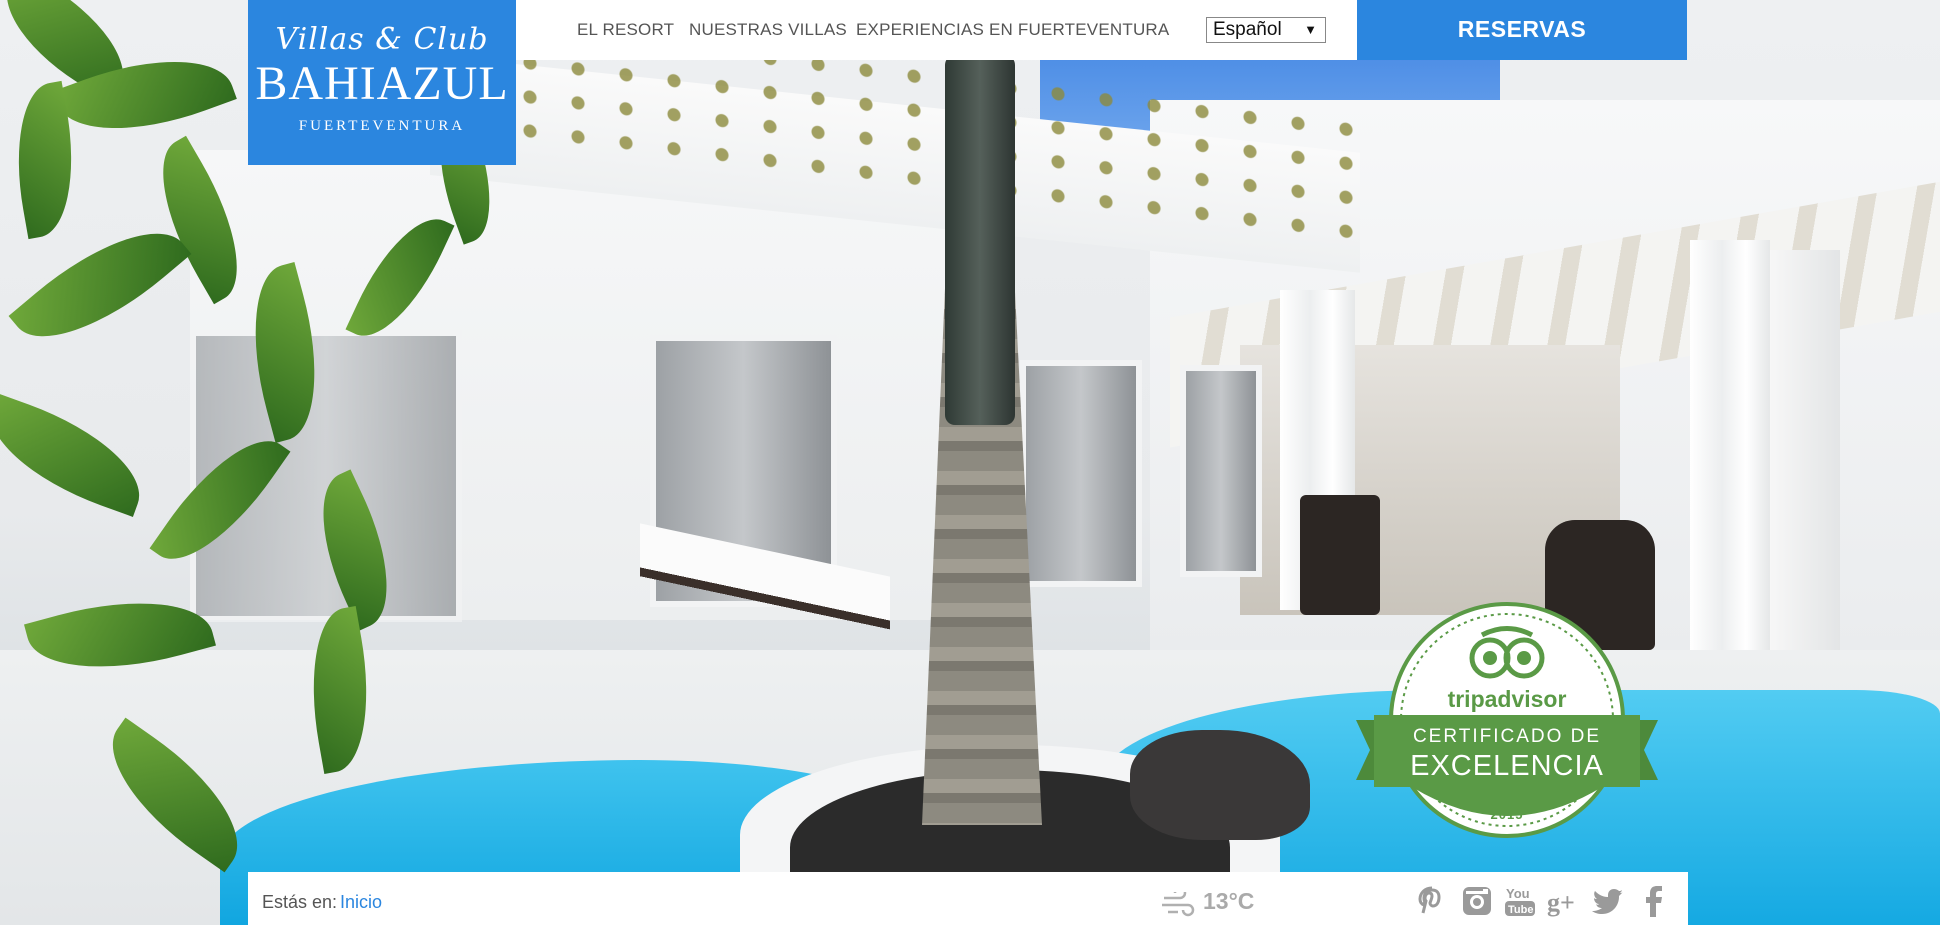 The image size is (1940, 925). I want to click on youtube-icon: You Tube, so click(1520, 901).